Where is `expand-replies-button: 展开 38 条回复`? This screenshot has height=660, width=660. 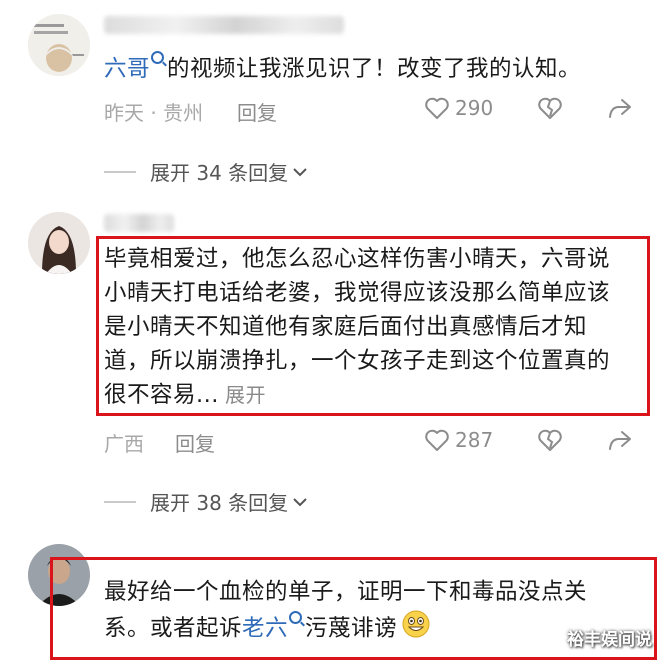
expand-replies-button: 展开 38 条回复 is located at coordinates (206, 501).